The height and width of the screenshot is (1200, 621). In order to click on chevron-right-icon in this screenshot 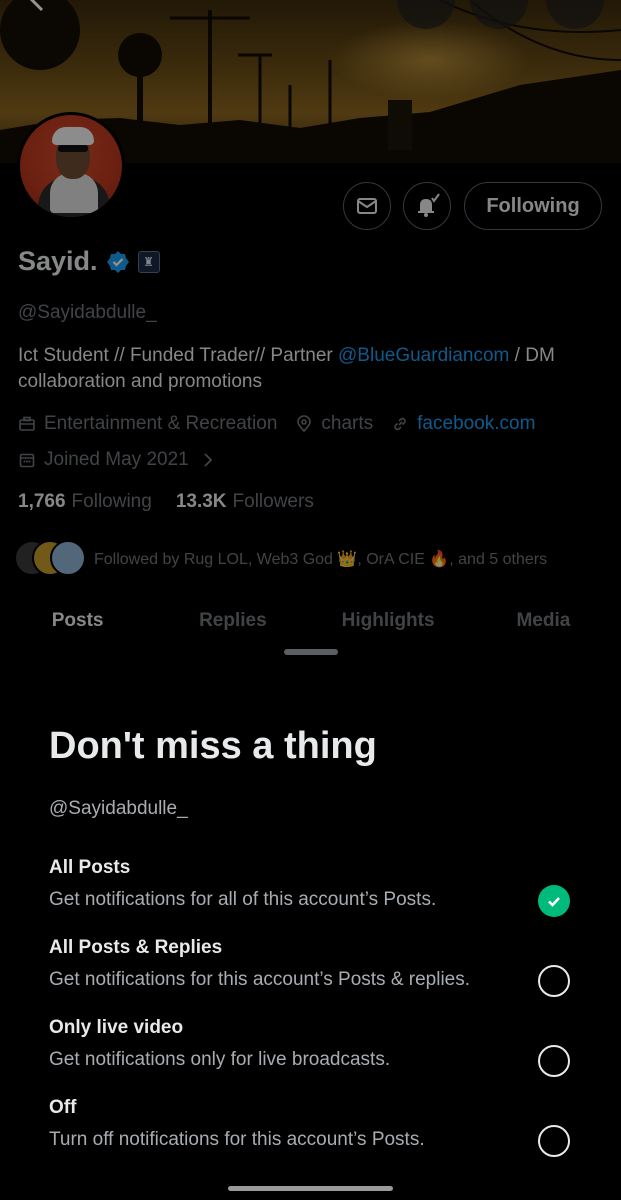, I will do `click(208, 460)`.